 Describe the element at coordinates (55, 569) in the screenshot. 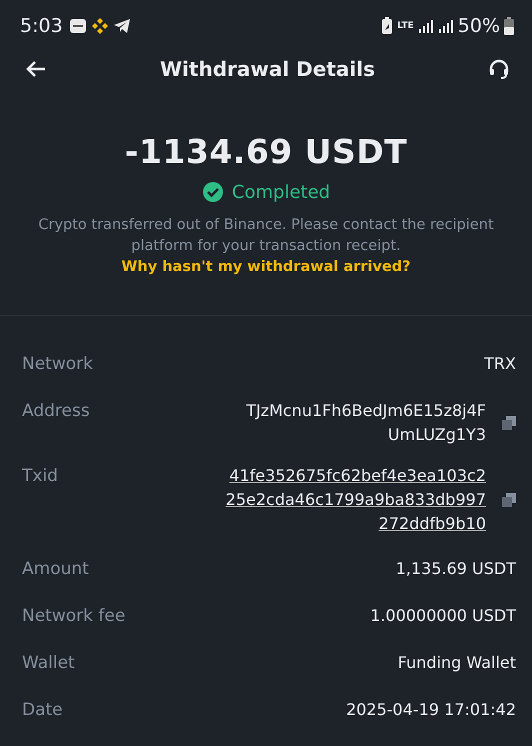

I see `field-label: Amount` at that location.